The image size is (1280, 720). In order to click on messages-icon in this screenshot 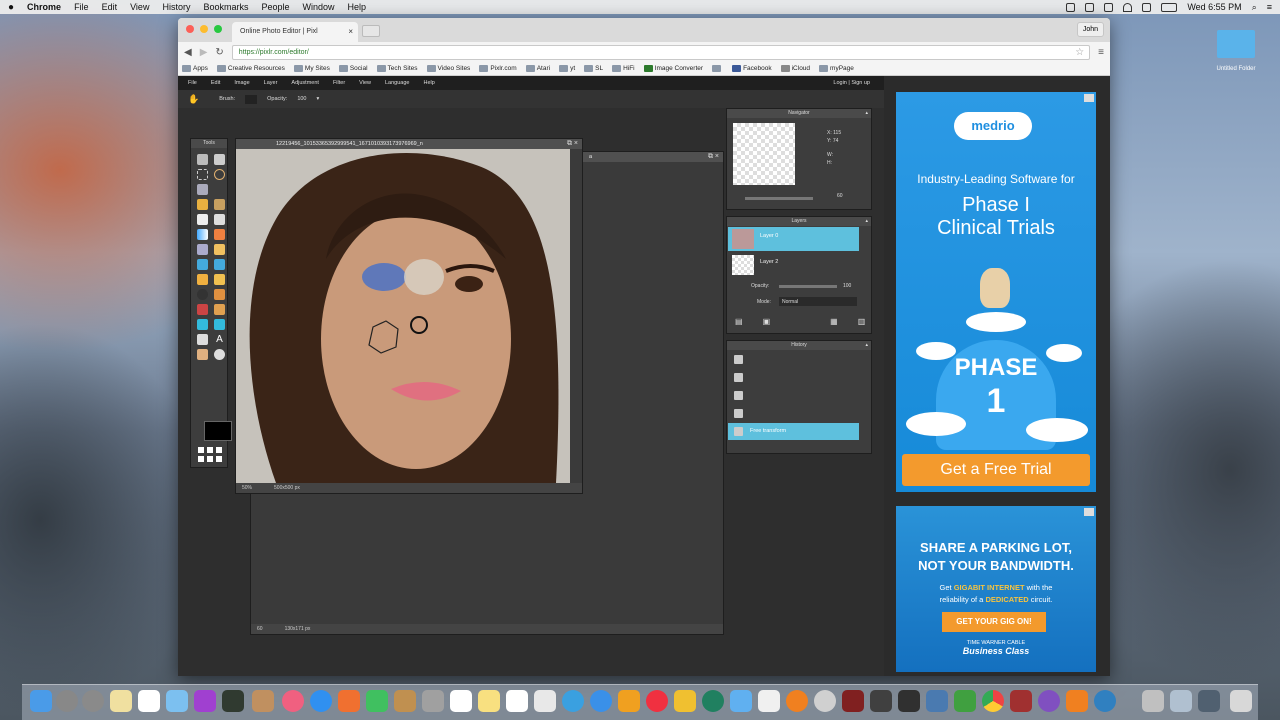, I will do `click(377, 701)`.